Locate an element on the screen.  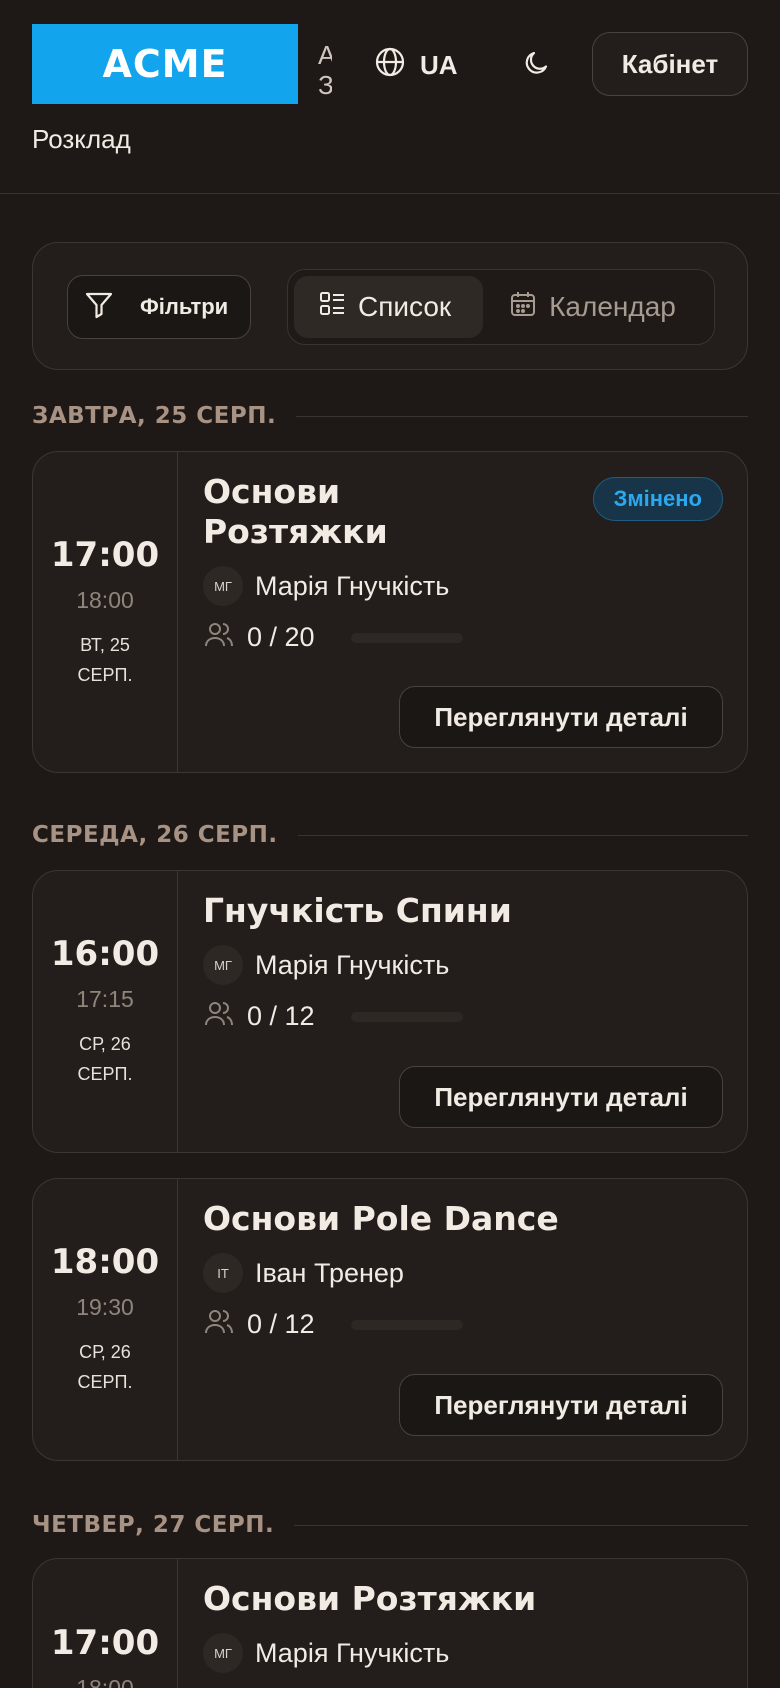
logo-text: ACME is located at coordinates (165, 64).